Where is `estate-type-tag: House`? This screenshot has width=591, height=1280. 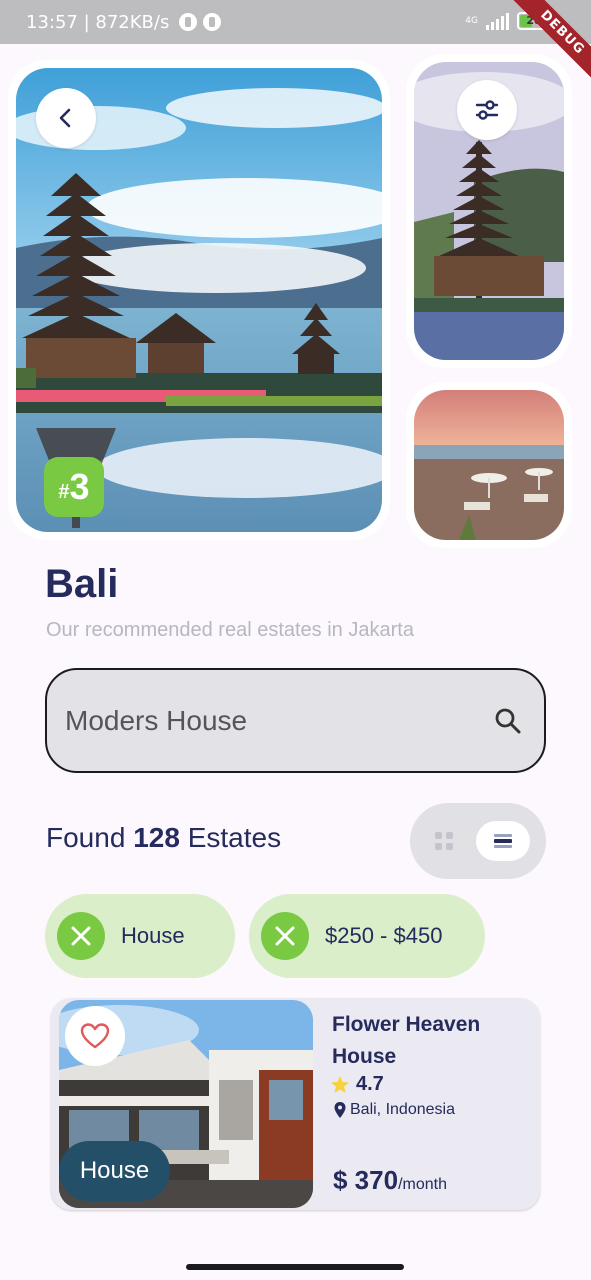 estate-type-tag: House is located at coordinates (114, 1171).